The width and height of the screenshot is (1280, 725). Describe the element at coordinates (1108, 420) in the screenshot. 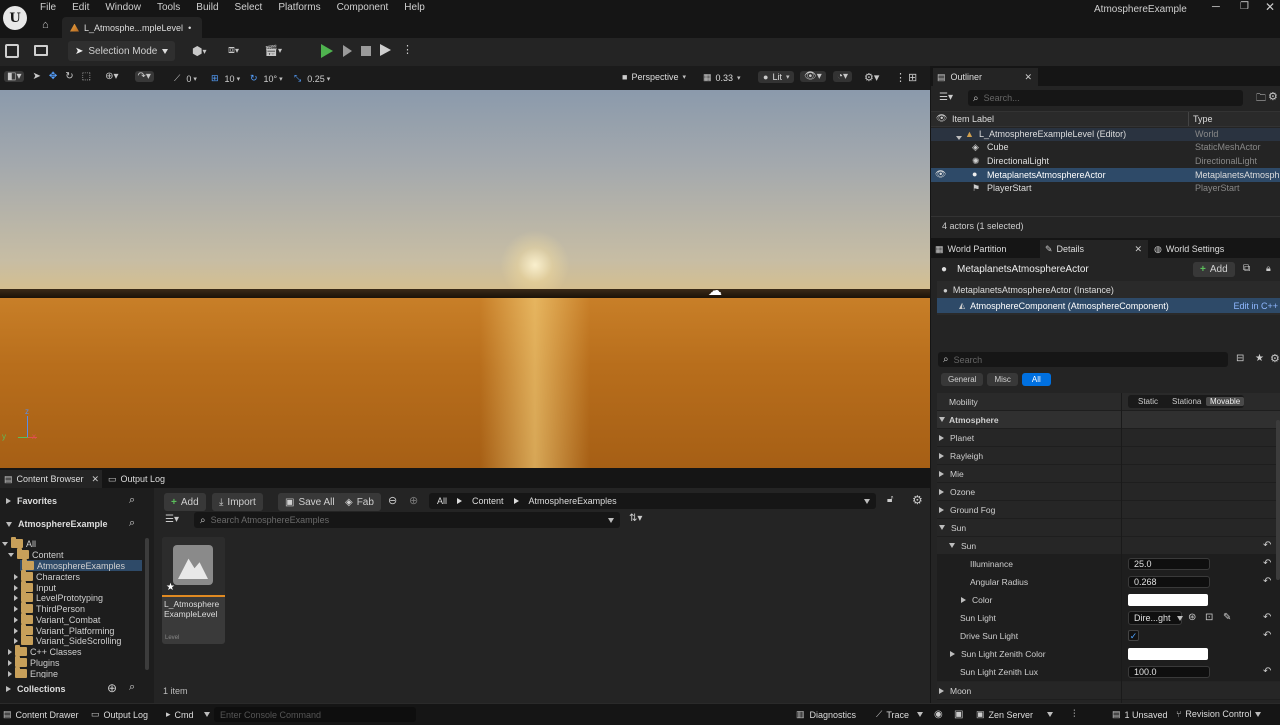

I see `category-atmosphere: Atmosphere` at that location.